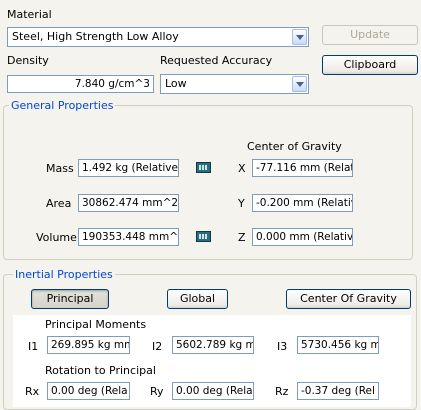 Image resolution: width=421 pixels, height=410 pixels. What do you see at coordinates (242, 237) in the screenshot?
I see `z-label: Z` at bounding box center [242, 237].